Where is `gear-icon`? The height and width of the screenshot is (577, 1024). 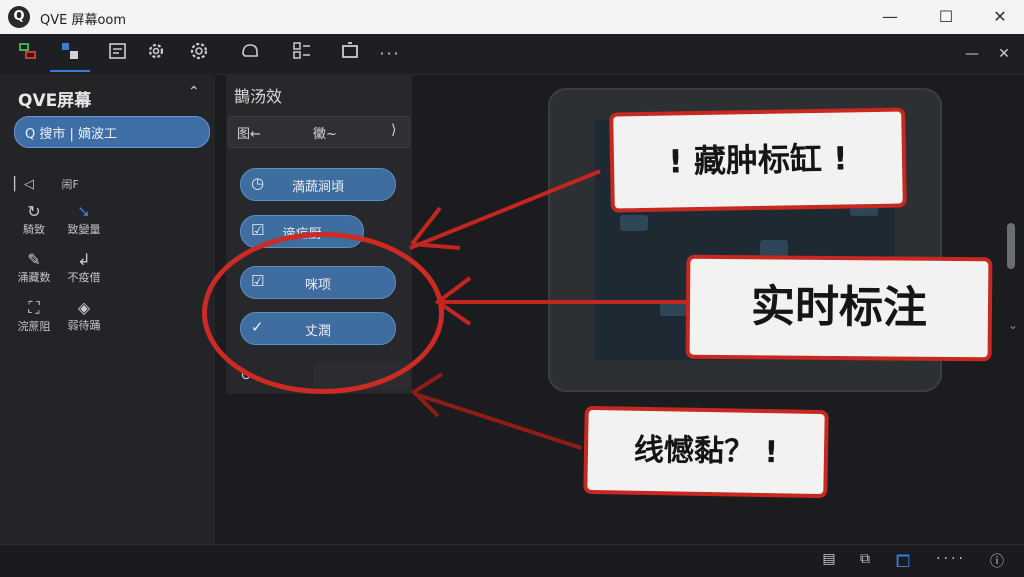 gear-icon is located at coordinates (156, 54).